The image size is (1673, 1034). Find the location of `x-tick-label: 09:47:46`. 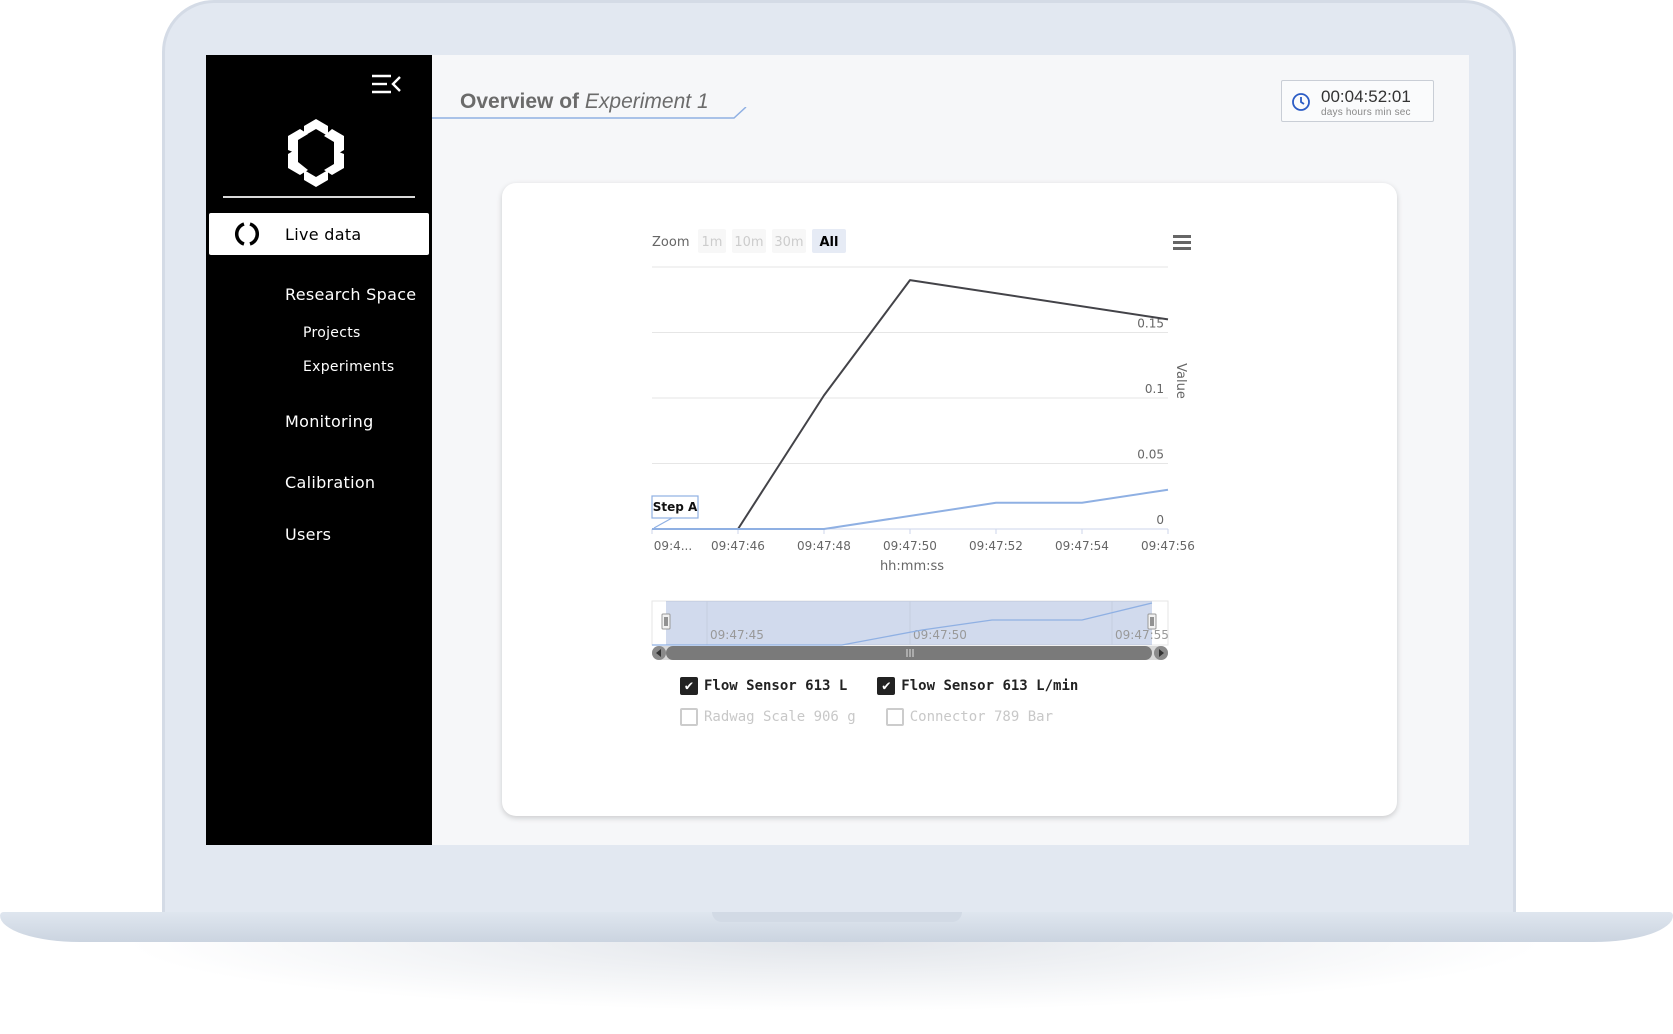

x-tick-label: 09:47:46 is located at coordinates (738, 546).